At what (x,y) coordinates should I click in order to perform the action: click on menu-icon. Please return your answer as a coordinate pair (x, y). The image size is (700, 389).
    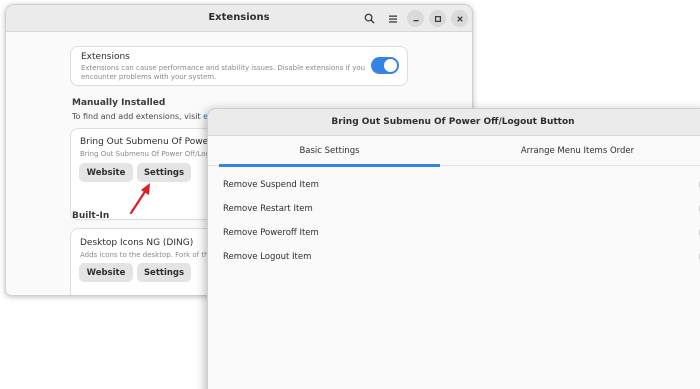
    Looking at the image, I should click on (392, 19).